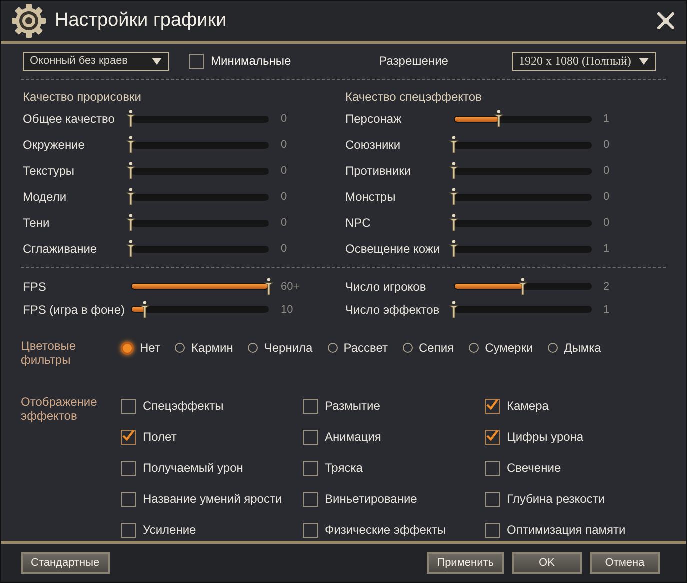 The height and width of the screenshot is (583, 687). I want to click on window-title: Настройки графики, so click(141, 21).